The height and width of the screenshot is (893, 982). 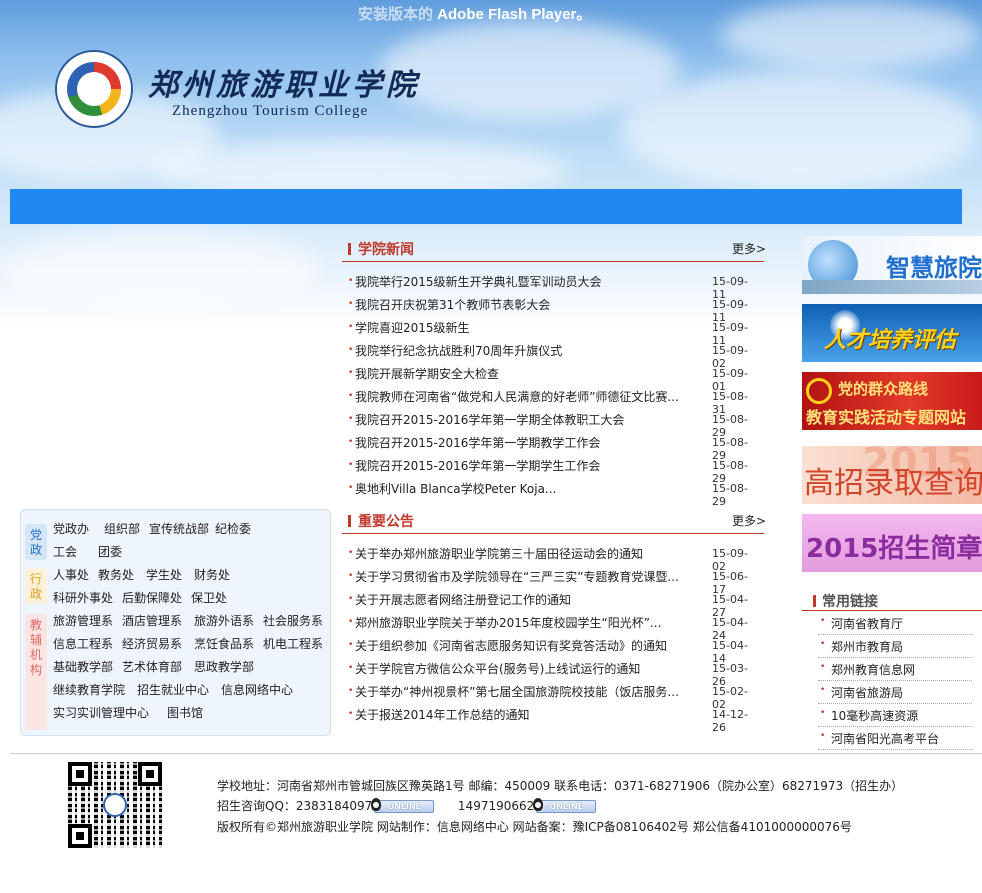 I want to click on department-link: 保卫处, so click(x=209, y=597).